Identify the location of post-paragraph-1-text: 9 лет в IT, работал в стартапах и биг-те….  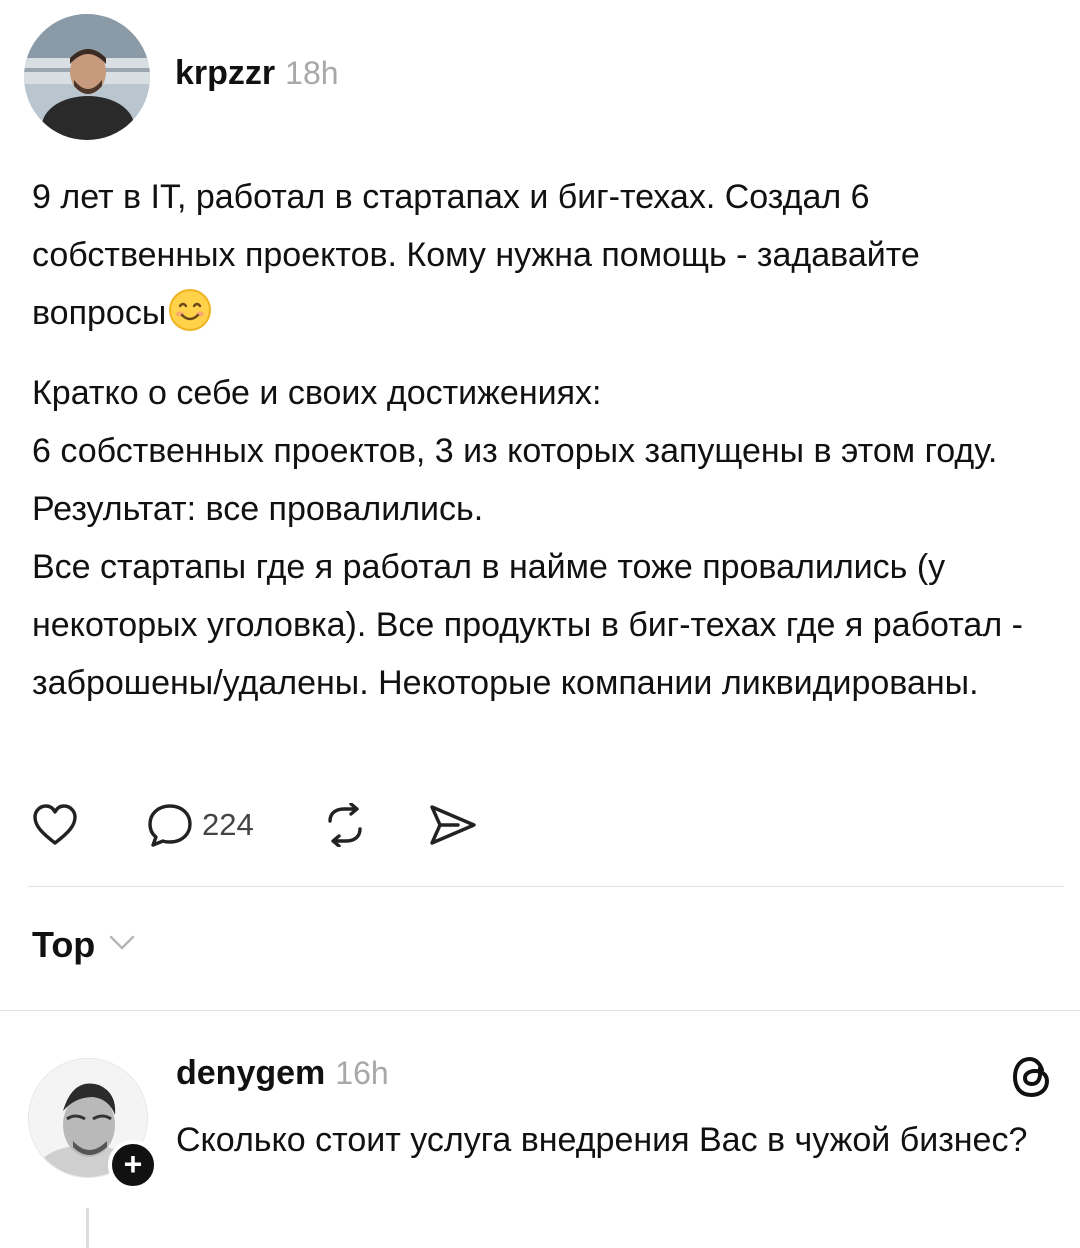
(476, 255).